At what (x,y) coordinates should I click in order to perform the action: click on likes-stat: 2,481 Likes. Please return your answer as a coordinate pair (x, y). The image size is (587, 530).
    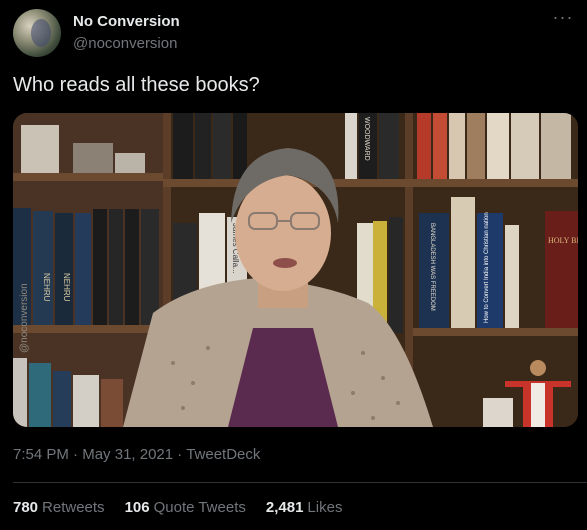
    Looking at the image, I should click on (304, 507).